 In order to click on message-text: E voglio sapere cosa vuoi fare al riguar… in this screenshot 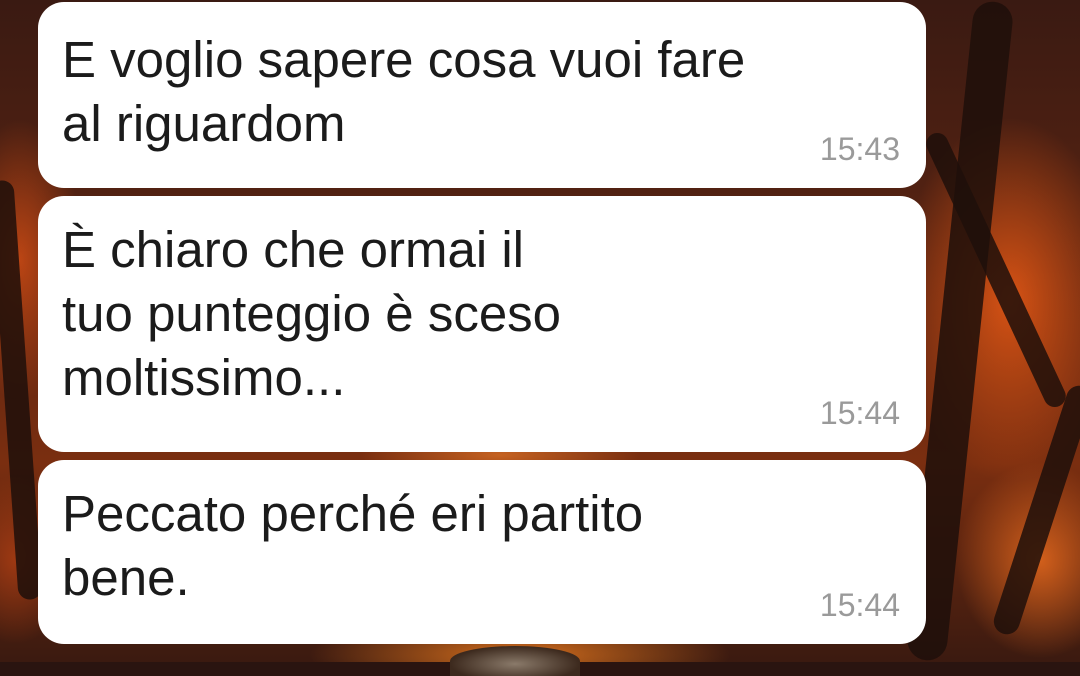, I will do `click(404, 91)`.